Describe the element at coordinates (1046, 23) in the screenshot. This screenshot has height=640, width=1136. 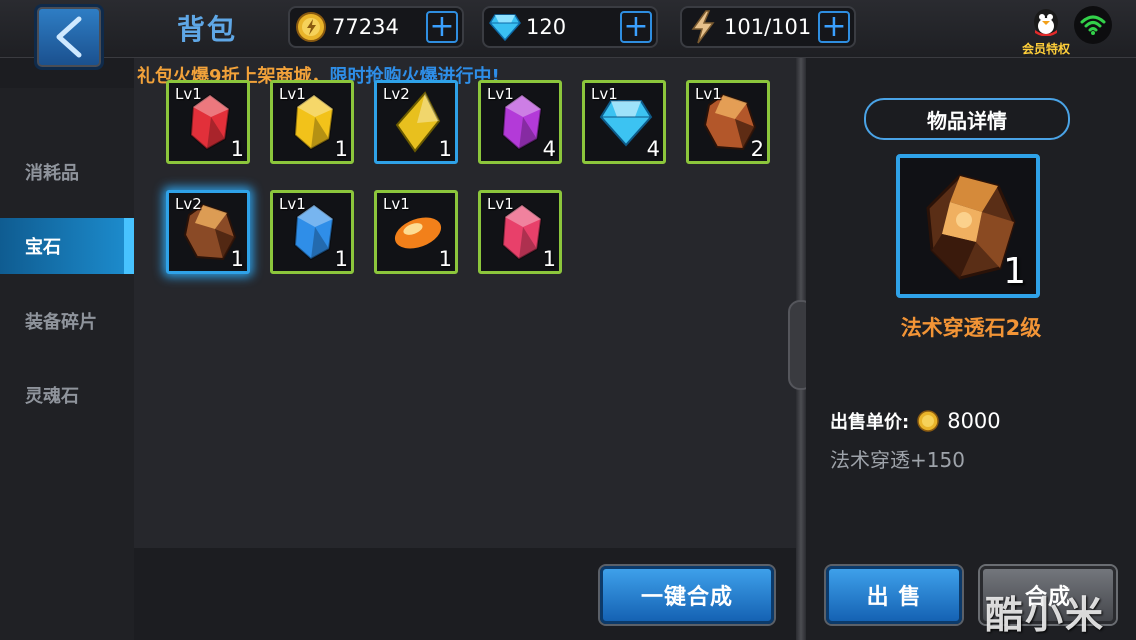
I see `penguin-mascot-icon` at that location.